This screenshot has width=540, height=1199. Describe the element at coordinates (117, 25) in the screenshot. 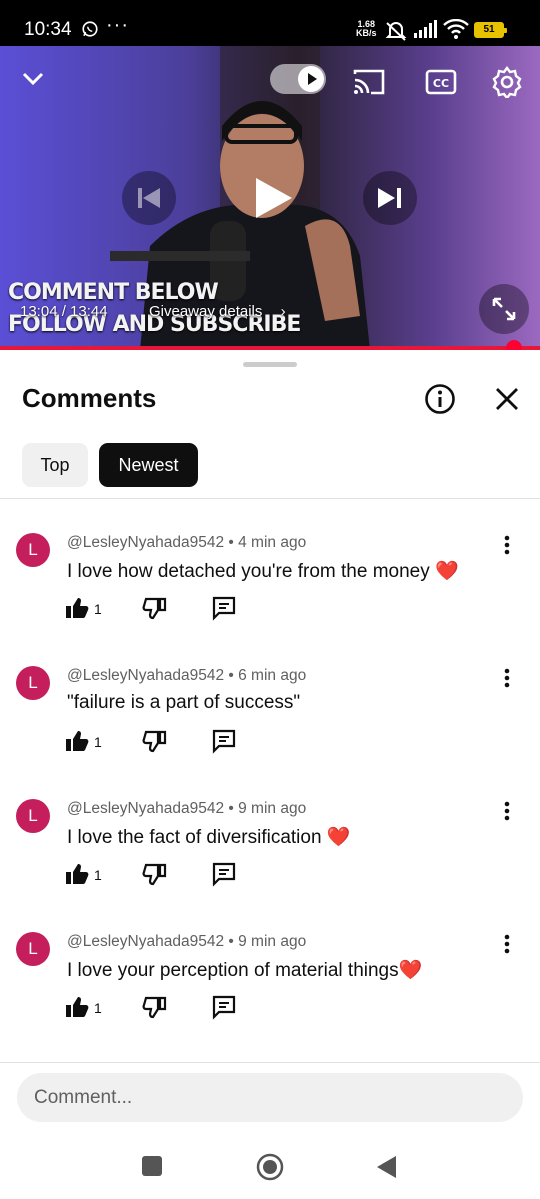

I see `more-notifications-icon: ···` at that location.